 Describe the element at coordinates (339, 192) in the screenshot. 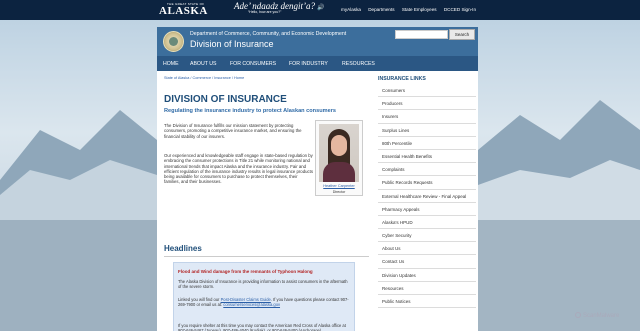

I see `director-role: Director` at that location.